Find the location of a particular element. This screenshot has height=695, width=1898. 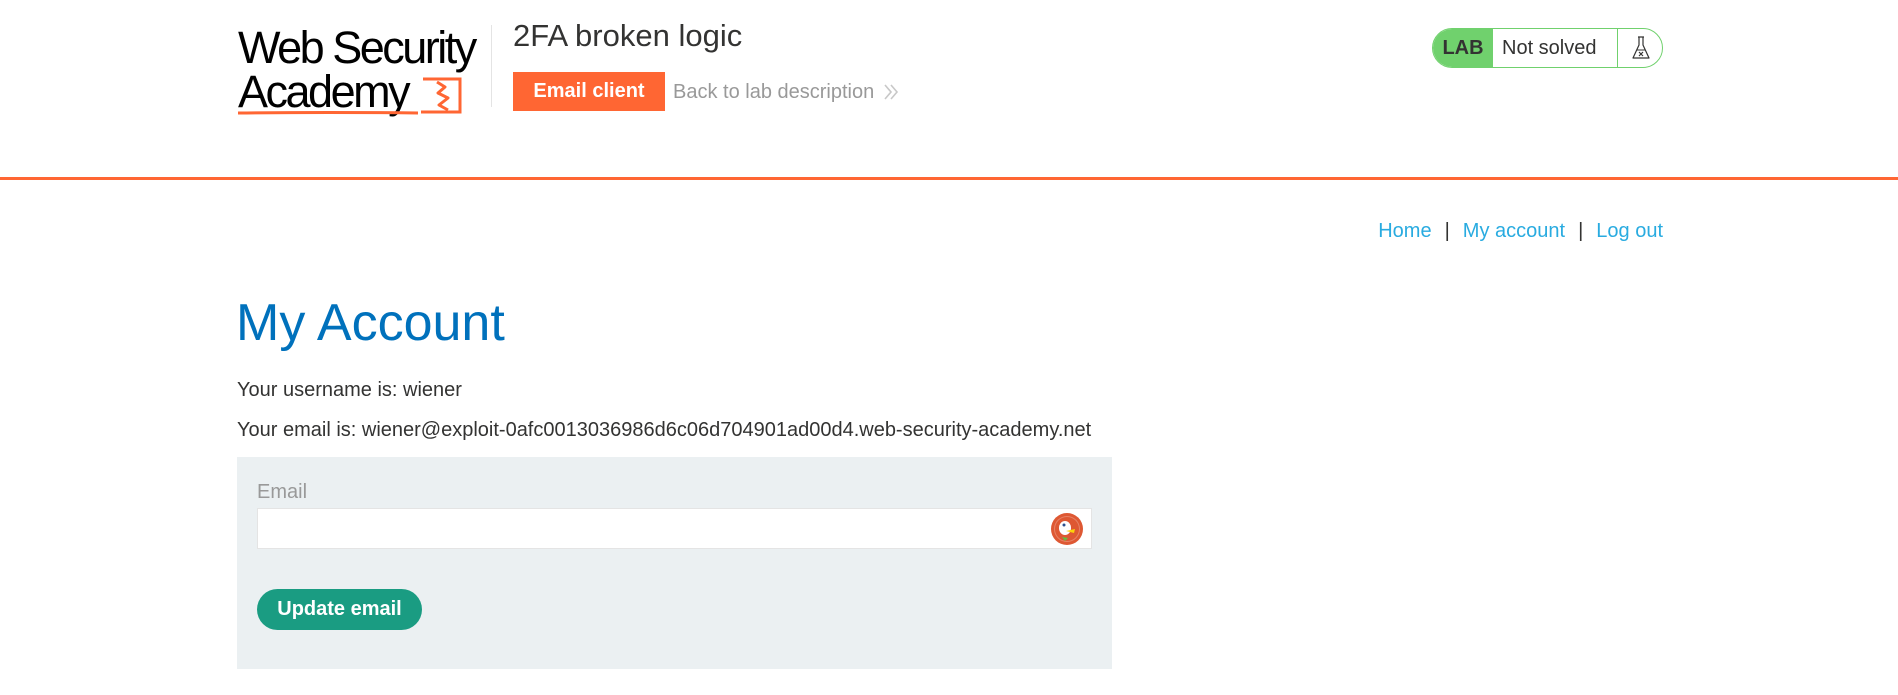

header-divider is located at coordinates (491, 66).